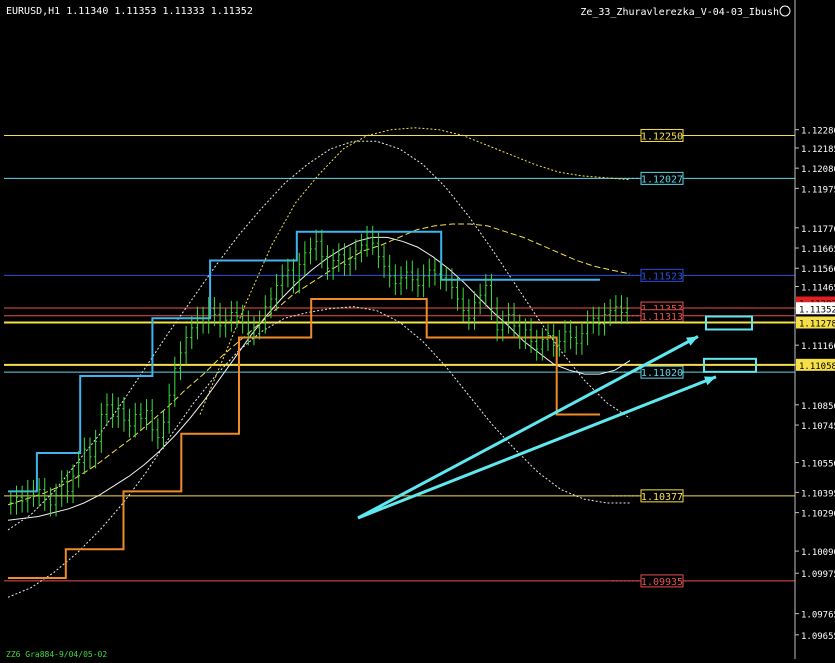 This screenshot has height=663, width=835. I want to click on level-label: 1.11020, so click(662, 373).